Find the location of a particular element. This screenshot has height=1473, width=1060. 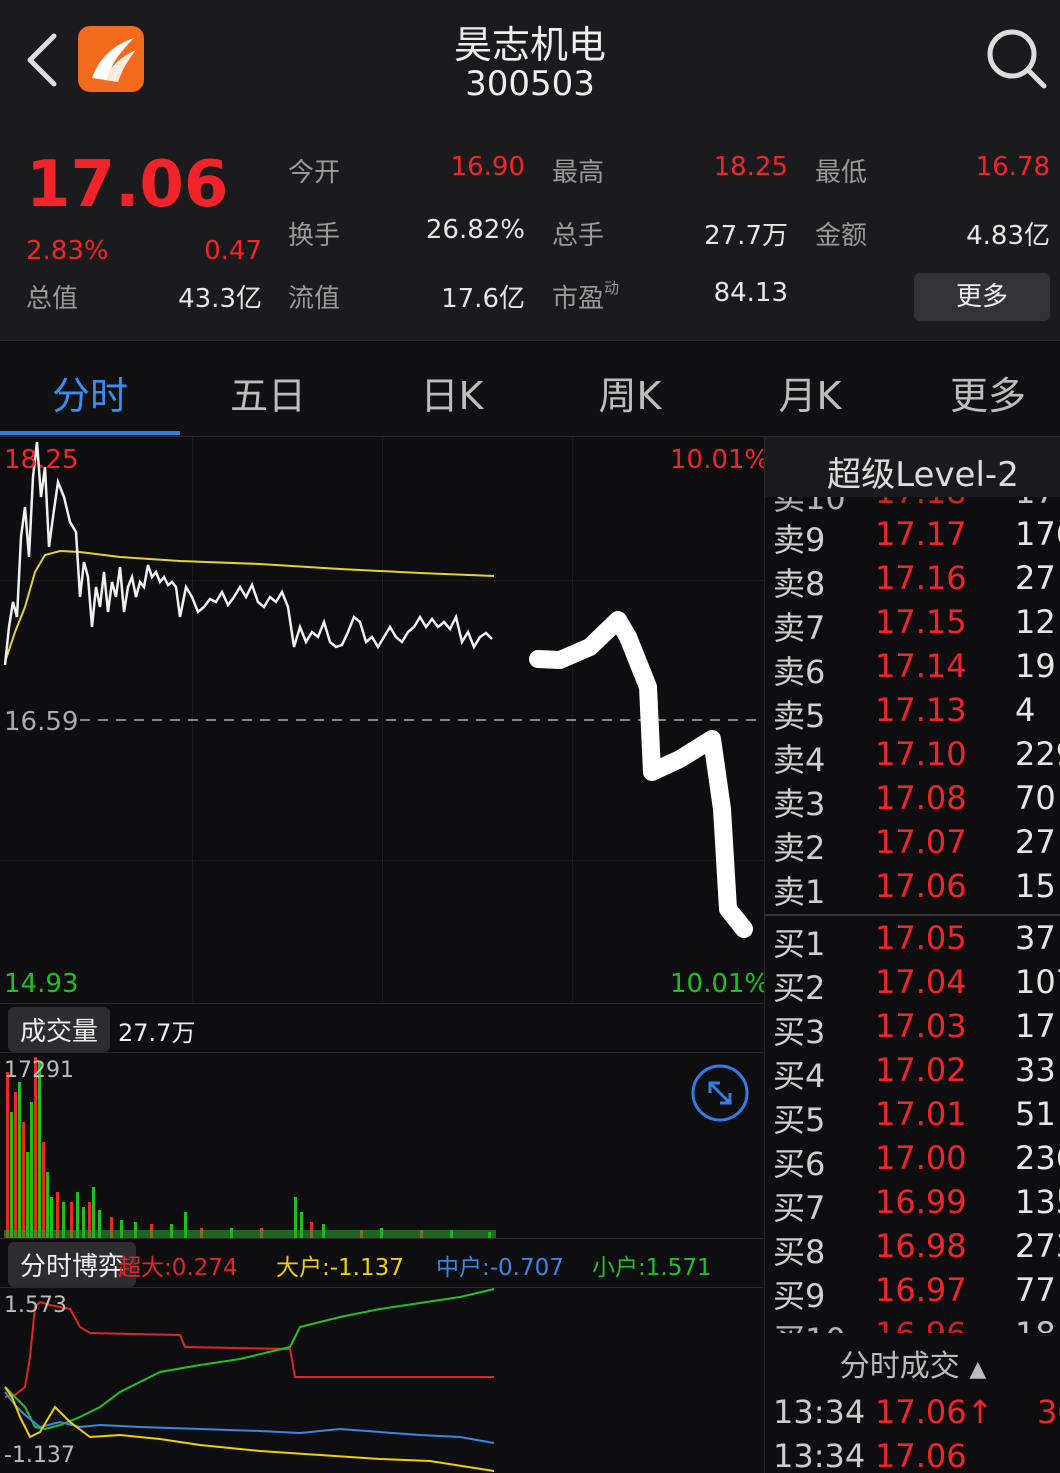

low-value: 16.78 is located at coordinates (1012, 167).